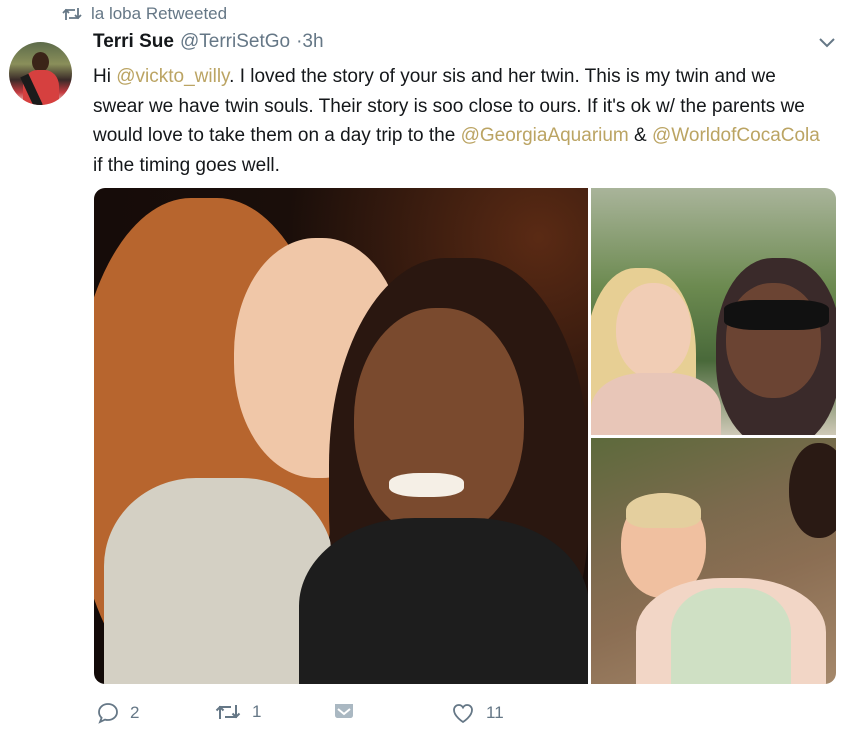 This screenshot has height=735, width=850. I want to click on mention-link: @WorldofCocaCola, so click(736, 135).